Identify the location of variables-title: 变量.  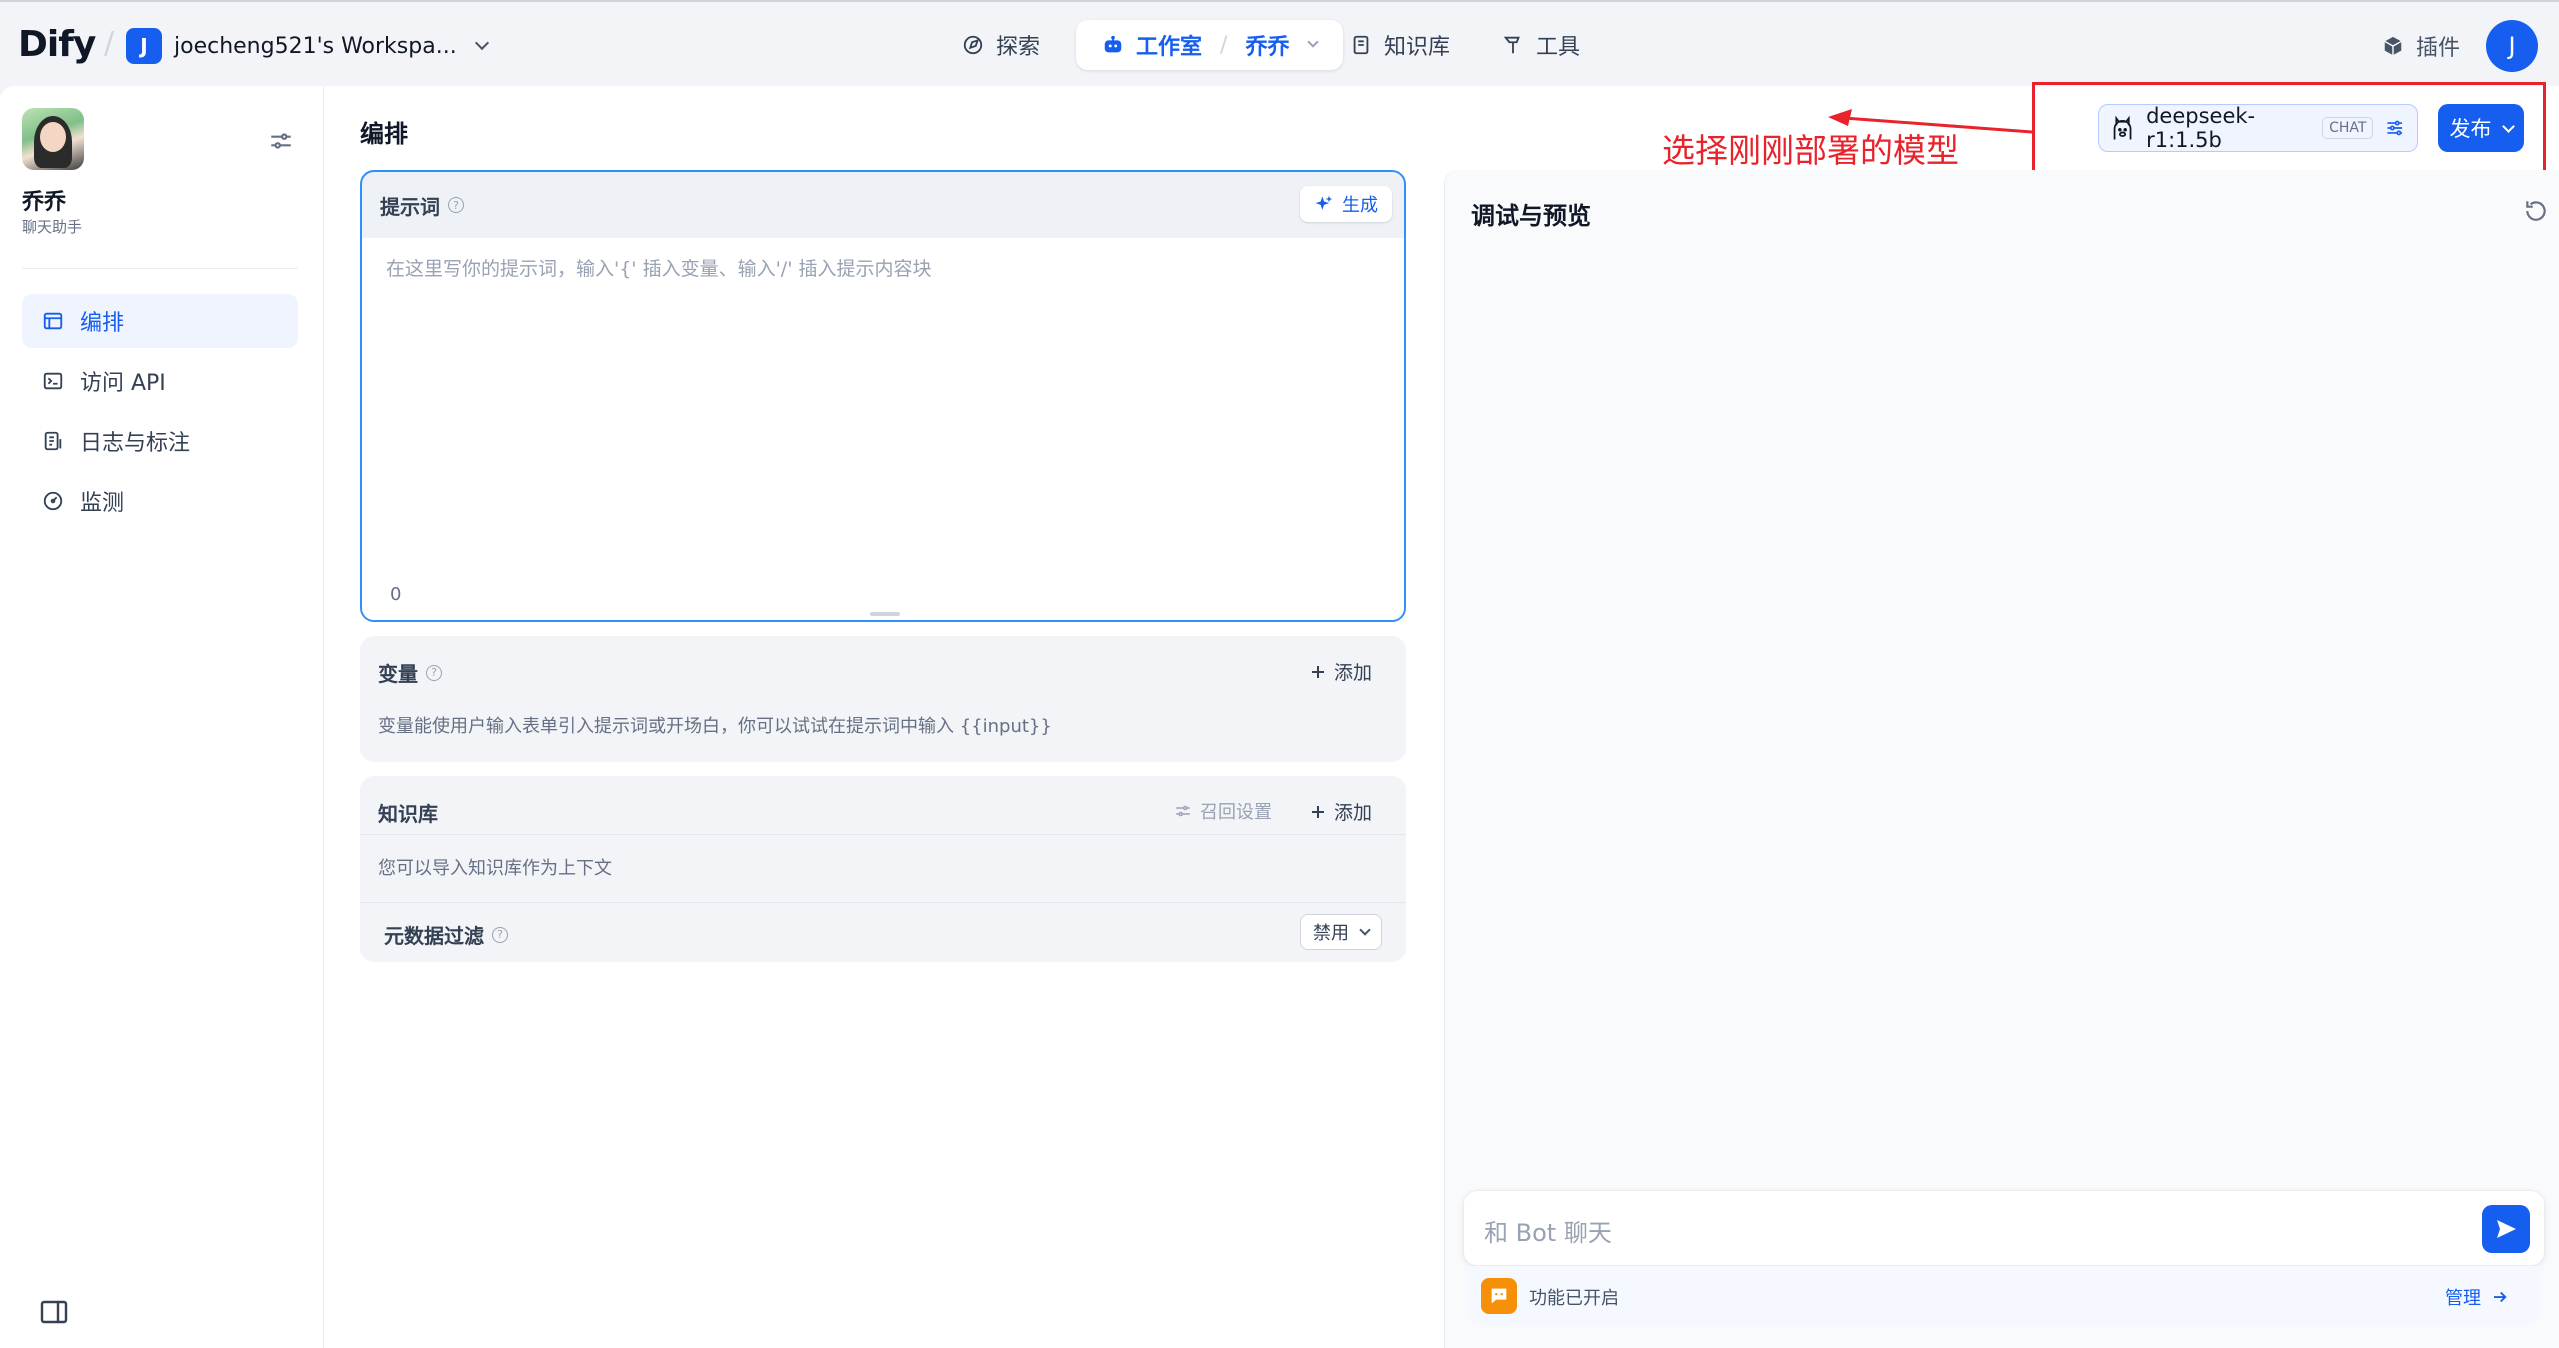
(398, 674).